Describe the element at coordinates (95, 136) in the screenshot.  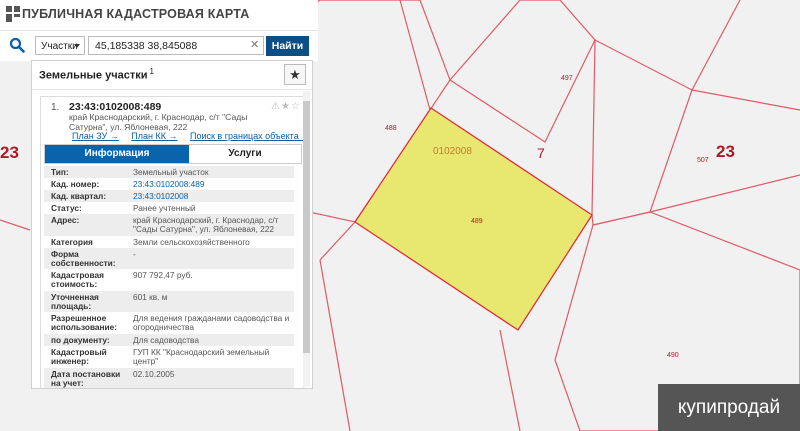
I see `plan-zu-link: План ЗУ →` at that location.